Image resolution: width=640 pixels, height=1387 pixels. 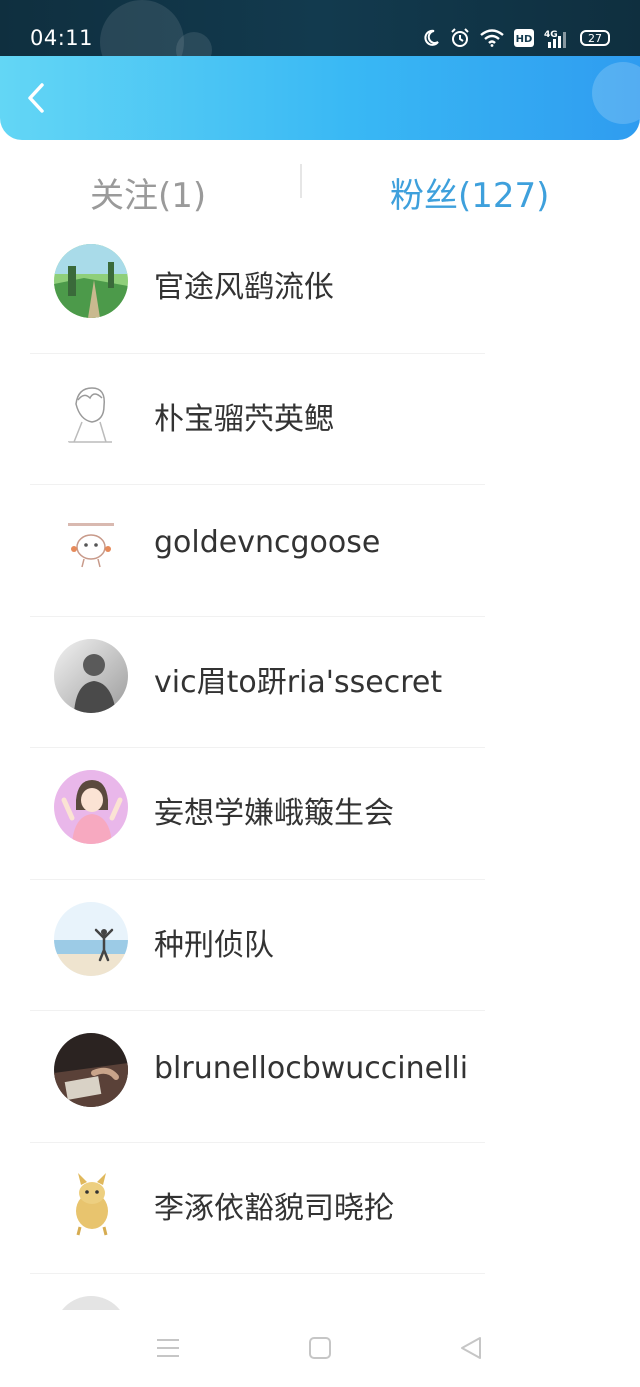 I want to click on list-item: 官途风鹞流伥, so click(x=320, y=288).